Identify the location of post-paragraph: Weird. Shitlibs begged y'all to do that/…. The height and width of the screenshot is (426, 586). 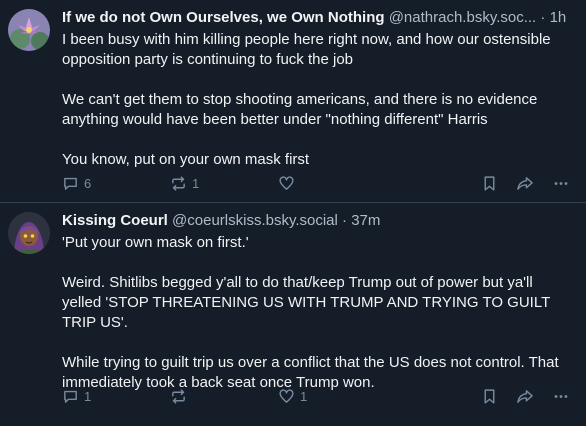
(306, 302).